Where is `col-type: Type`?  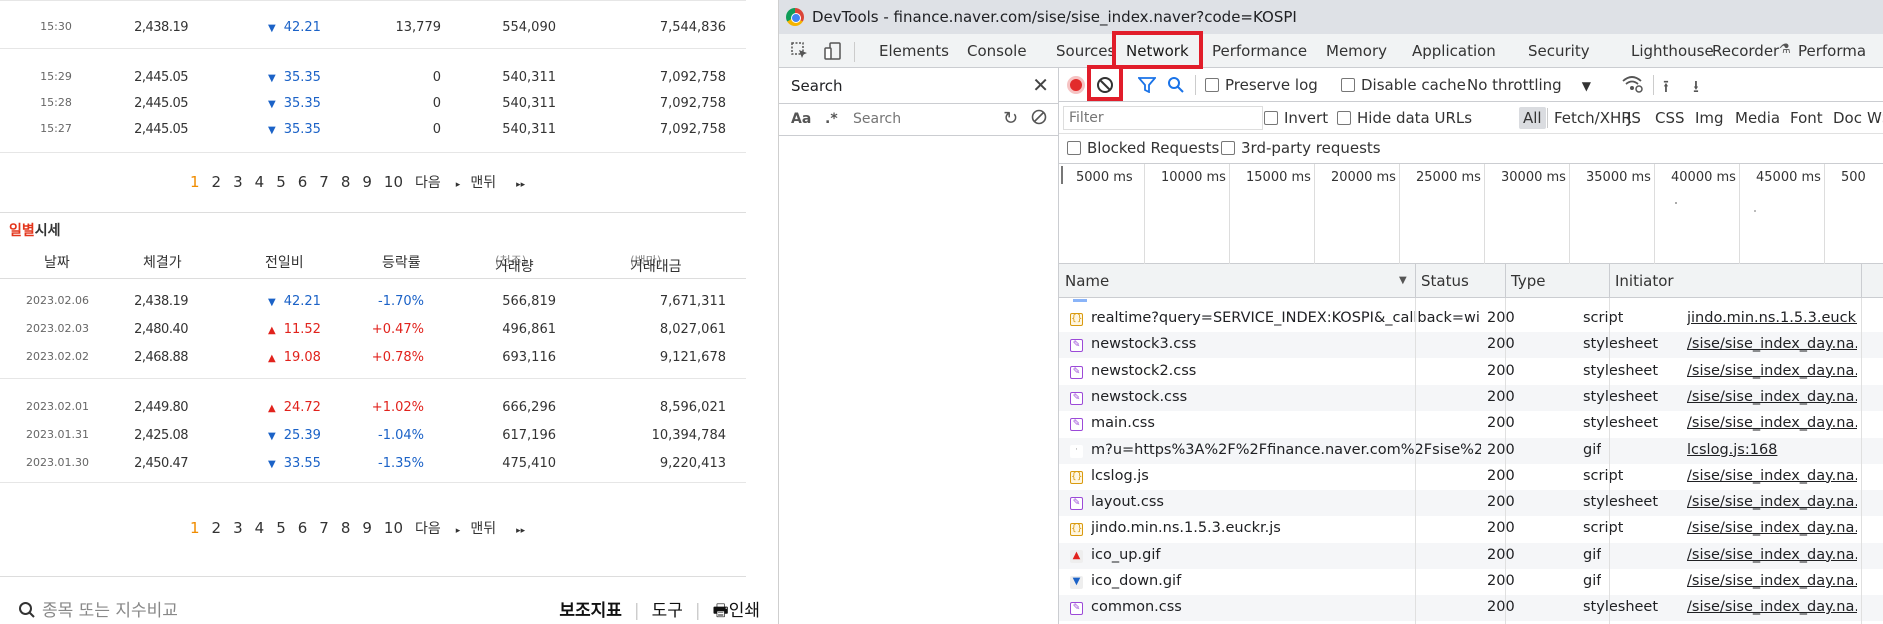 col-type: Type is located at coordinates (1528, 281).